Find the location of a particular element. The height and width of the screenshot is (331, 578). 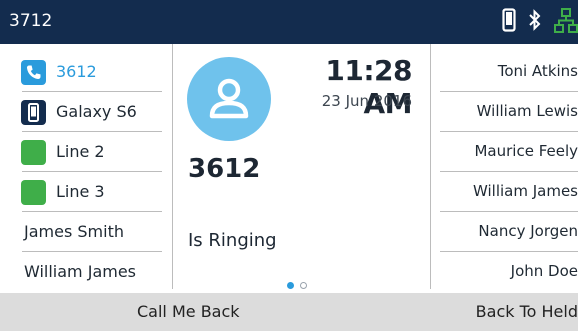

line-key-line-2: Line 2 is located at coordinates (81, 152).